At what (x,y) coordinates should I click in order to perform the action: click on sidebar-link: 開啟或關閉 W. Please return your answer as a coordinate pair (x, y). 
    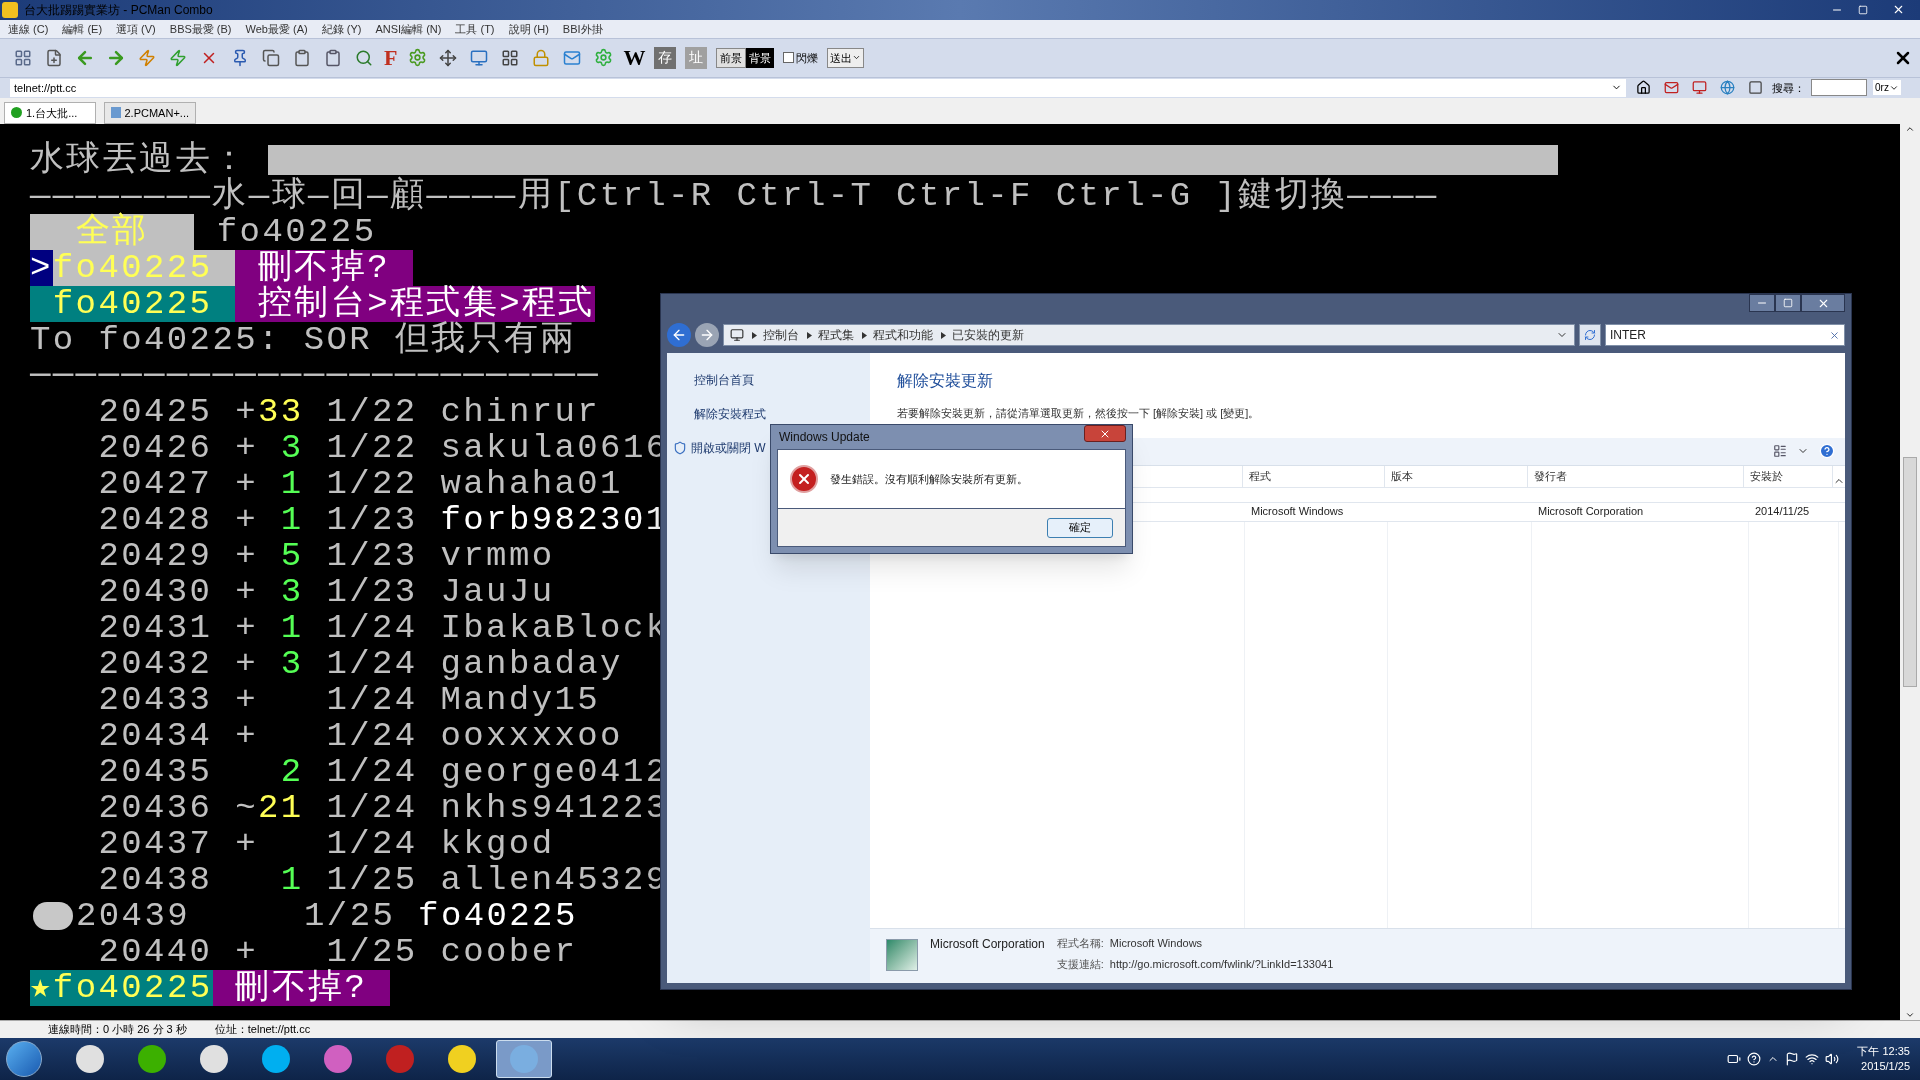
    Looking at the image, I should click on (728, 448).